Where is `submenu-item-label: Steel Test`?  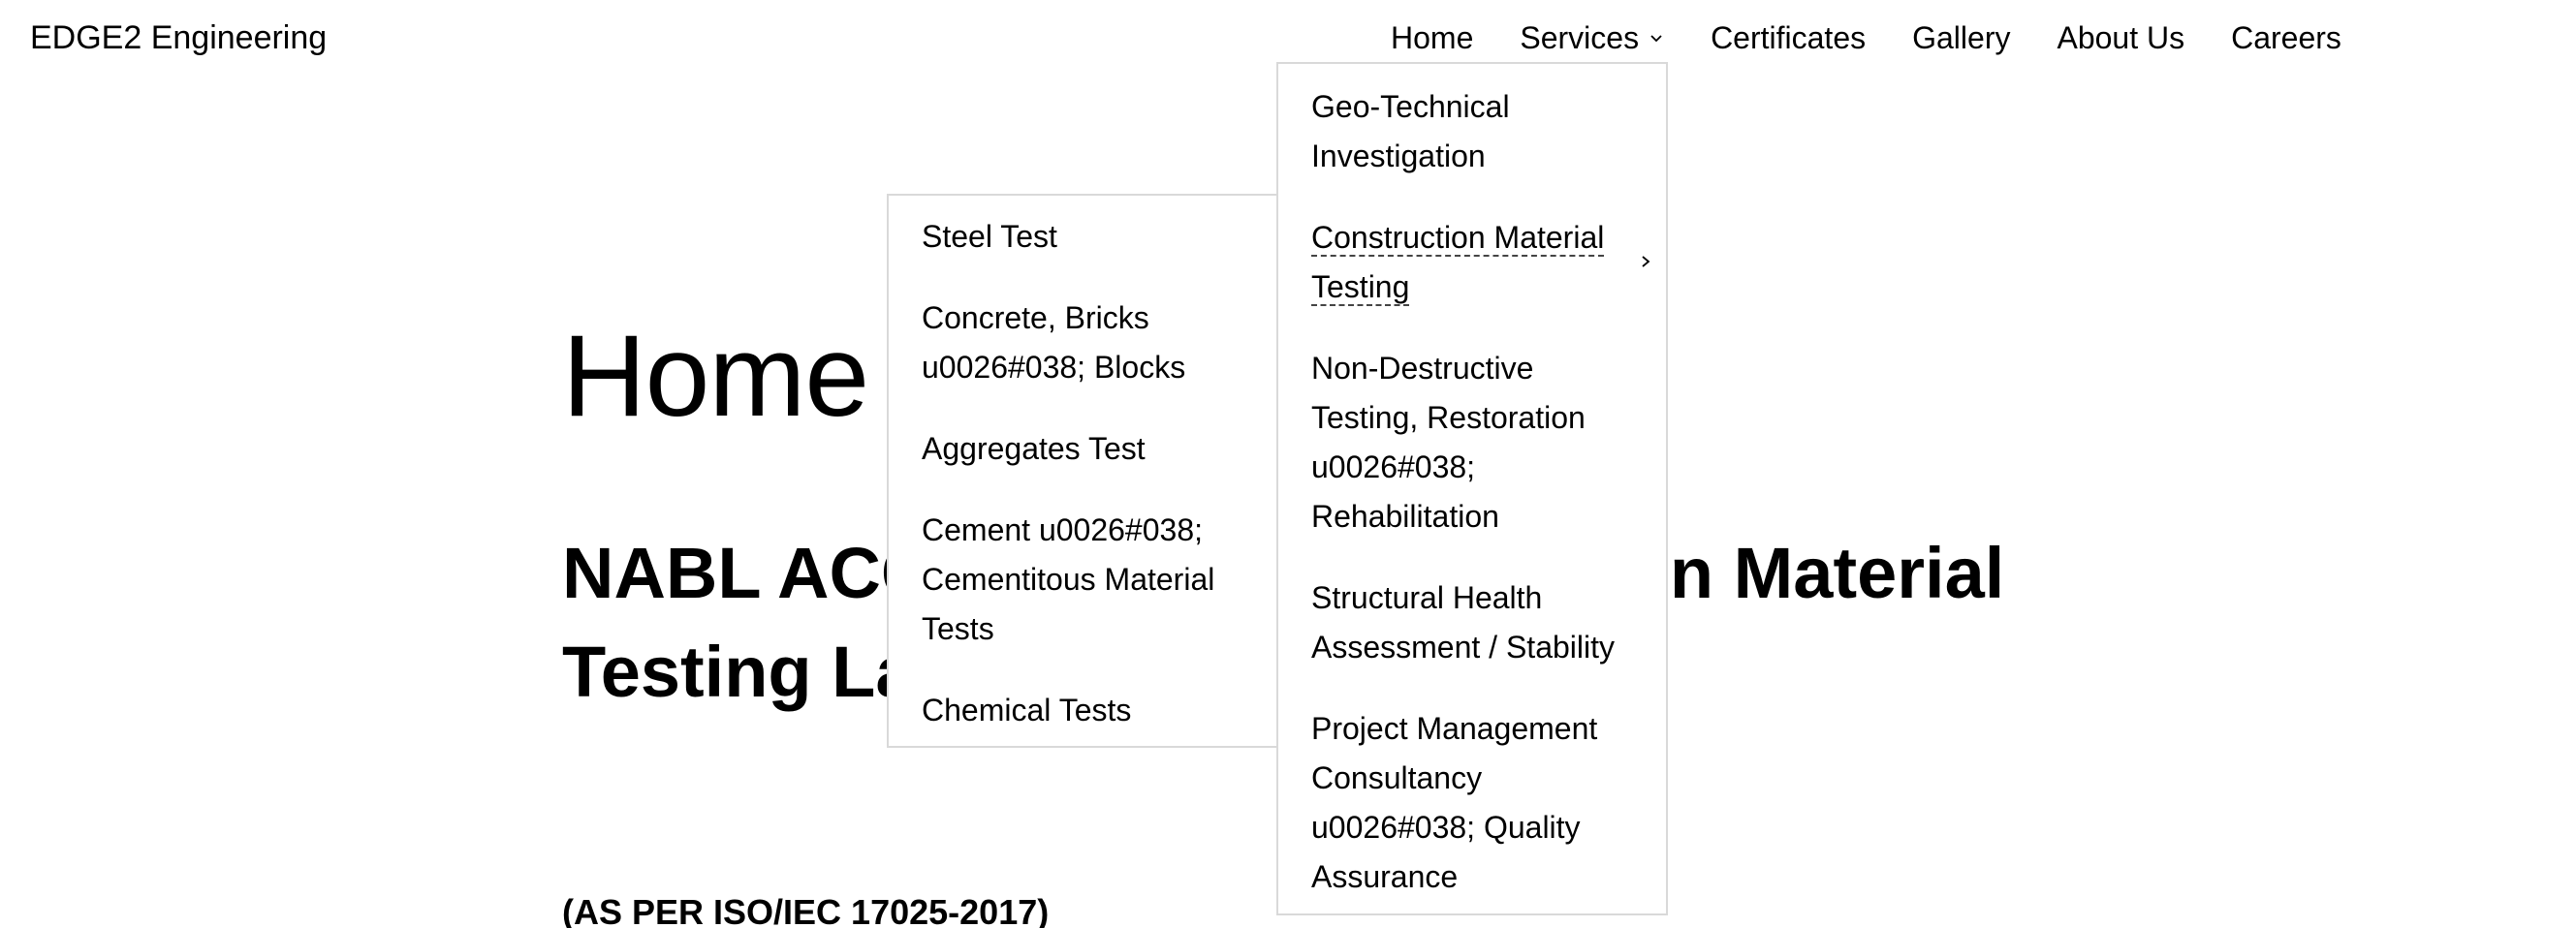 submenu-item-label: Steel Test is located at coordinates (989, 237).